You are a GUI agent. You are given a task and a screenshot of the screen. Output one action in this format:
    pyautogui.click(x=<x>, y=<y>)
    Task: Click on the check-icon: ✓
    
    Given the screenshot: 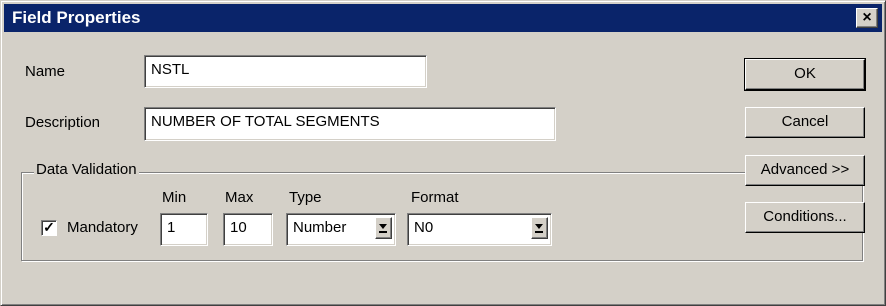 What is the action you would take?
    pyautogui.click(x=49, y=227)
    